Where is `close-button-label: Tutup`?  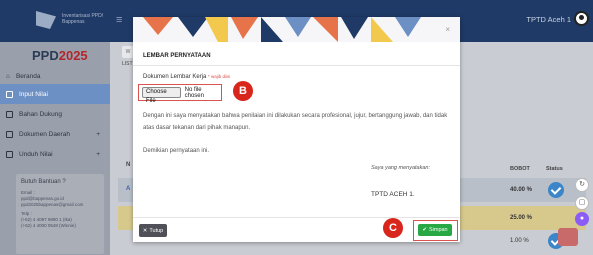 close-button-label: Tutup is located at coordinates (156, 230).